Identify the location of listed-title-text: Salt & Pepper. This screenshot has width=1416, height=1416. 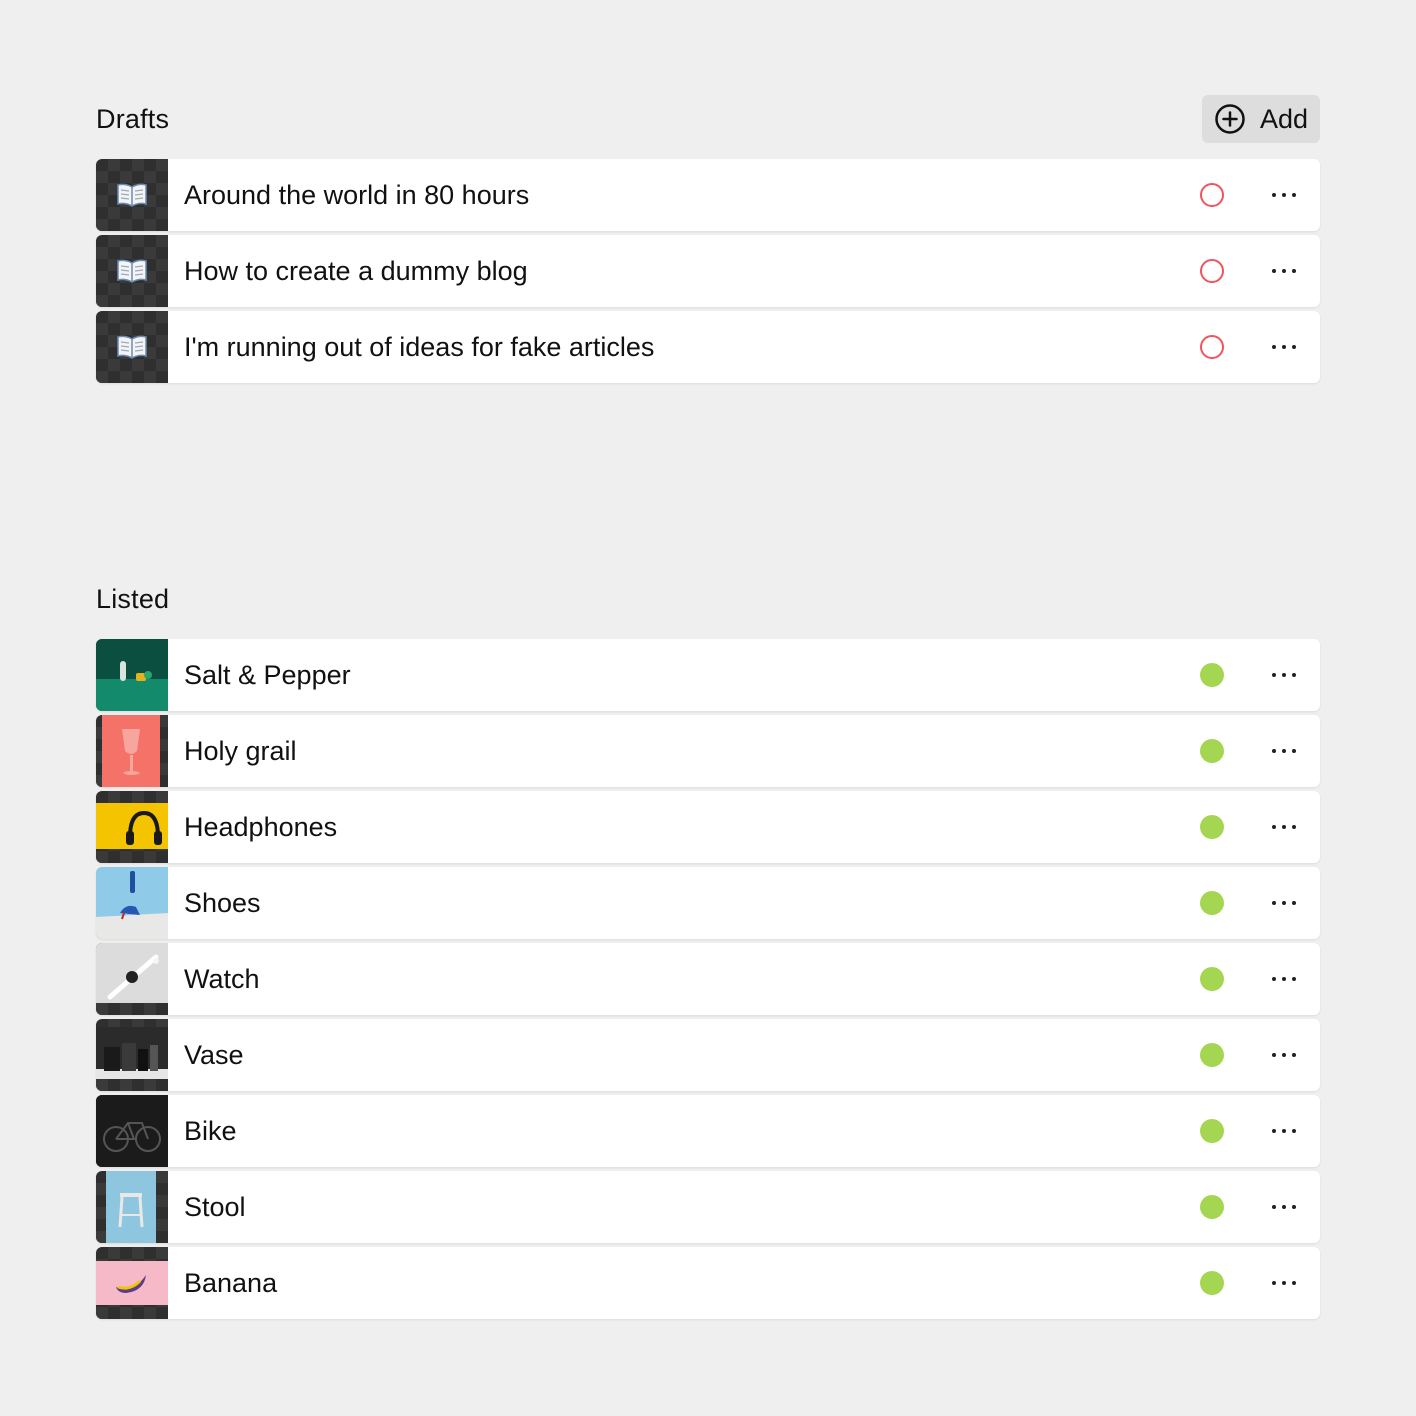
(267, 674).